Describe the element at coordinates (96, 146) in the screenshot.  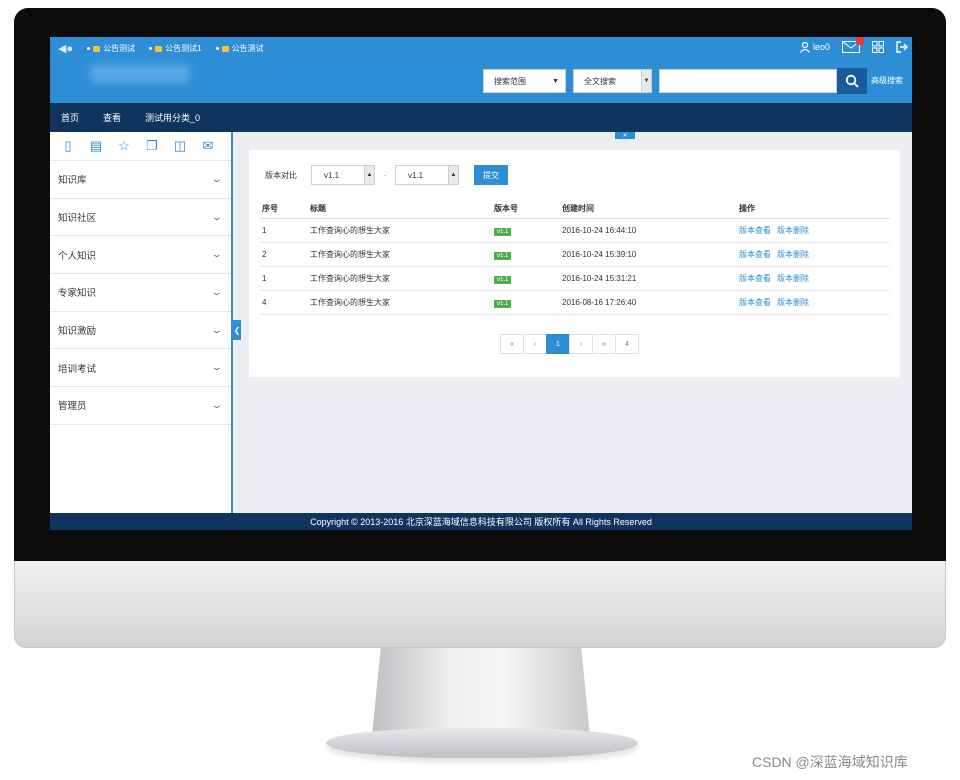
I see `doc-view-icon: ▤` at that location.